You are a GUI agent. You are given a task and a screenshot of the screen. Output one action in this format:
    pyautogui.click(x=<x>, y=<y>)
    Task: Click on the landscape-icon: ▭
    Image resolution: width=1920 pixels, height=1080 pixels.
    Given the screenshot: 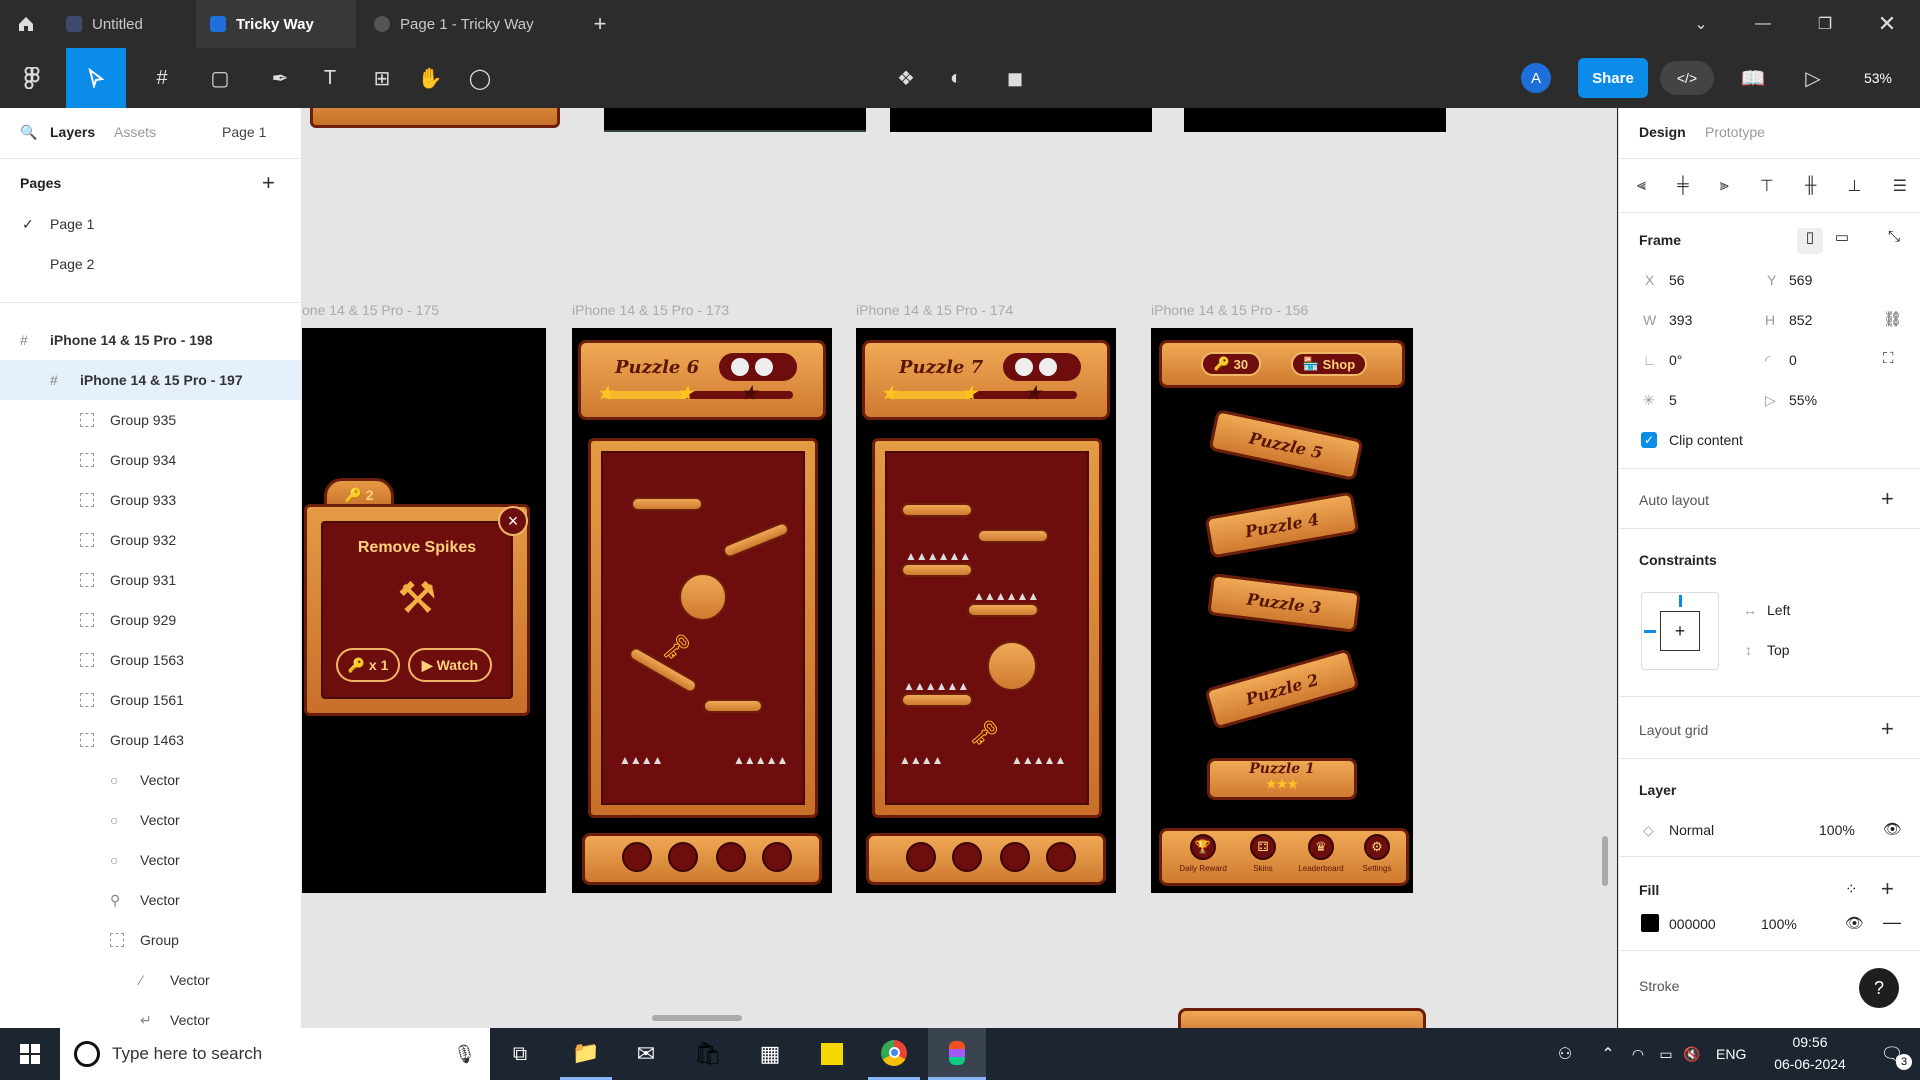 What is the action you would take?
    pyautogui.click(x=1842, y=241)
    